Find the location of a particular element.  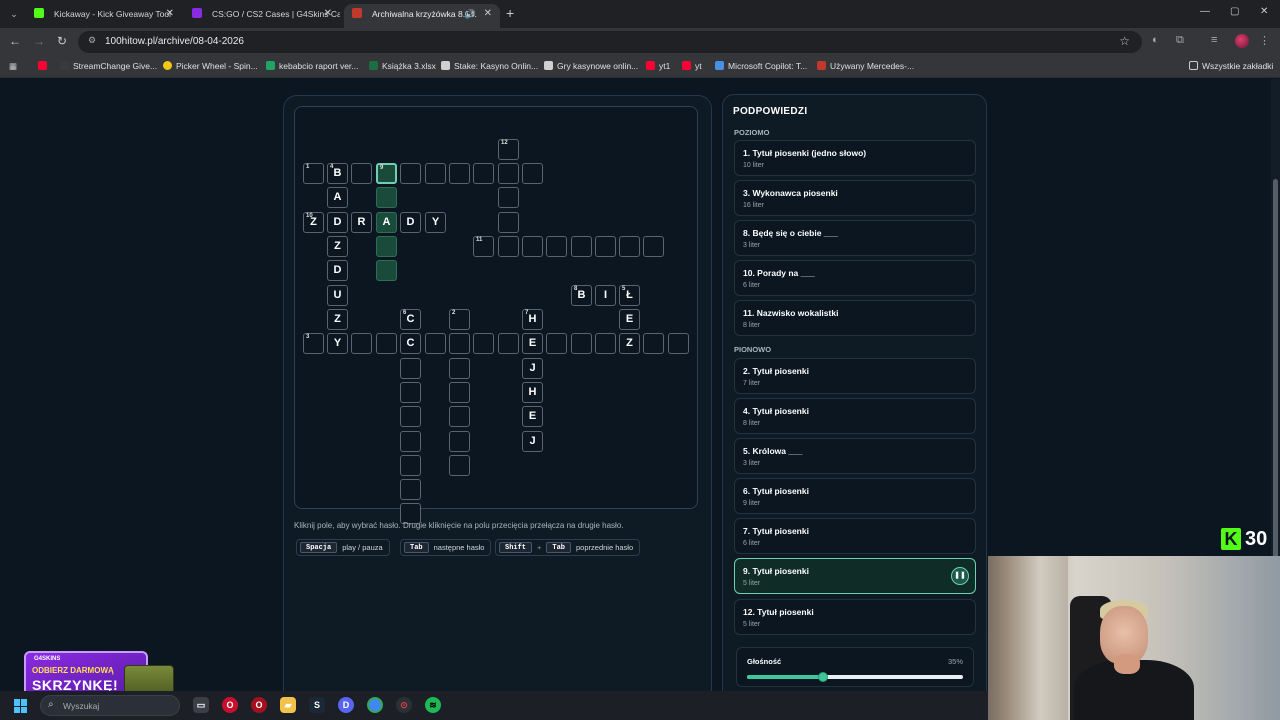

volume-knob is located at coordinates (822, 677).